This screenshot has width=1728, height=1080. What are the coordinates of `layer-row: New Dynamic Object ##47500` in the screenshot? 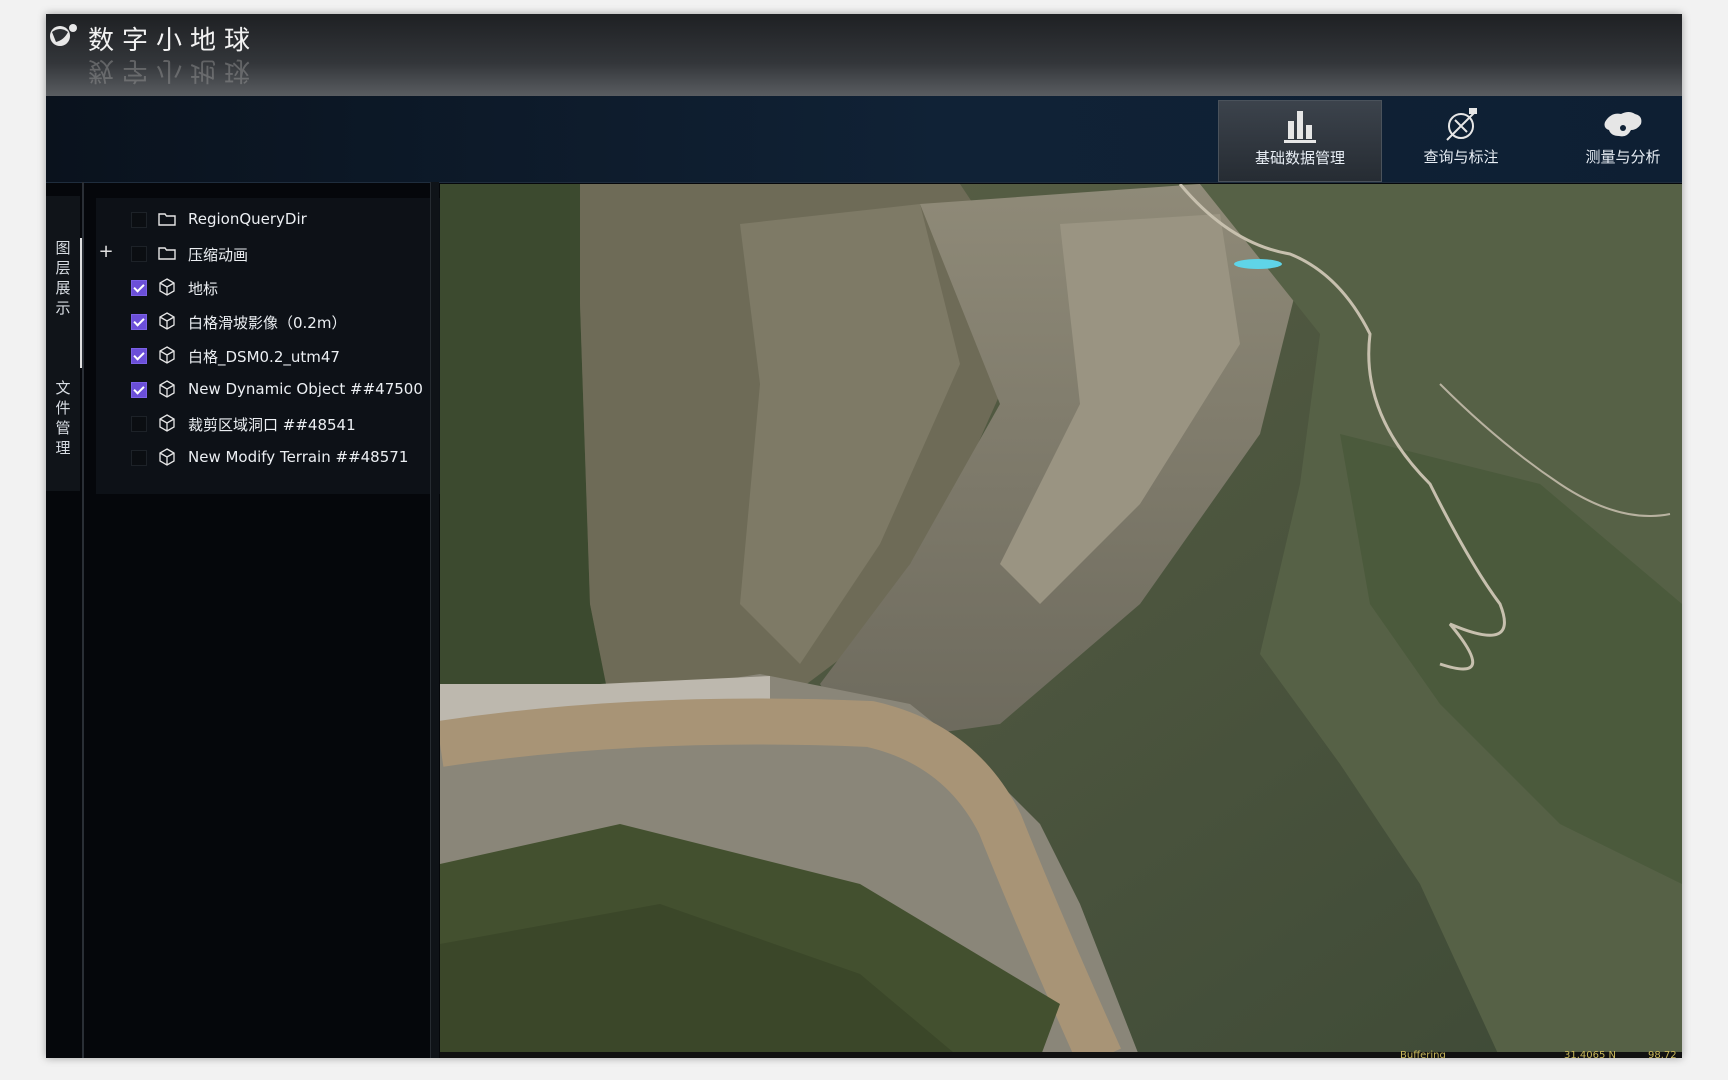 It's located at (269, 390).